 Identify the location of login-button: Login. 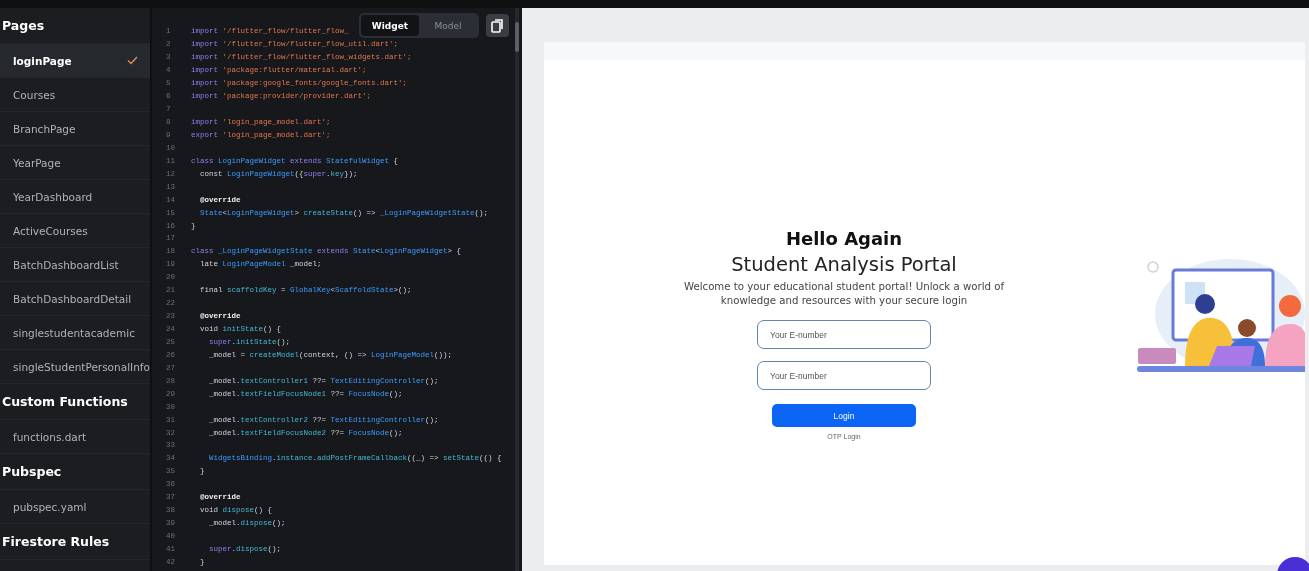
(844, 415).